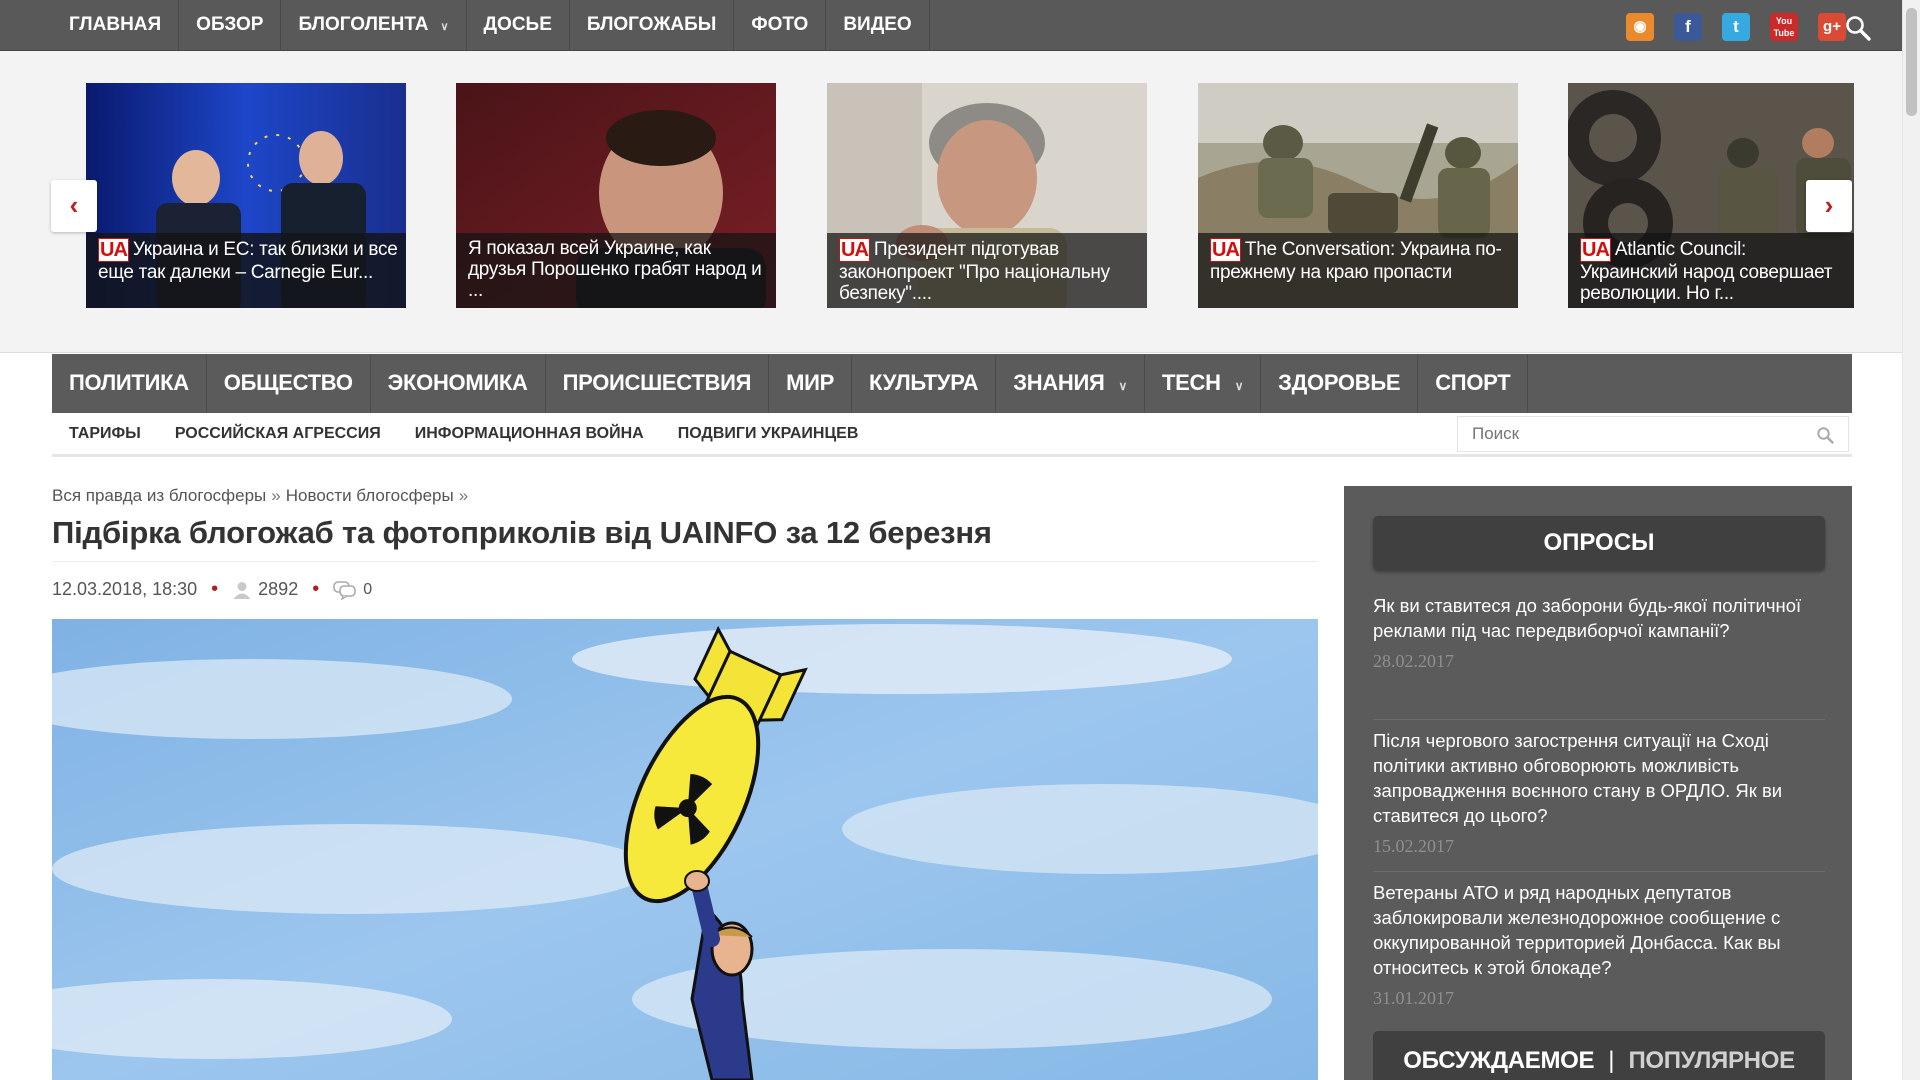 The height and width of the screenshot is (1080, 1920). Describe the element at coordinates (658, 383) in the screenshot. I see `main-nav-item-incidents: ПРОИСШЕСТВИЯ` at that location.